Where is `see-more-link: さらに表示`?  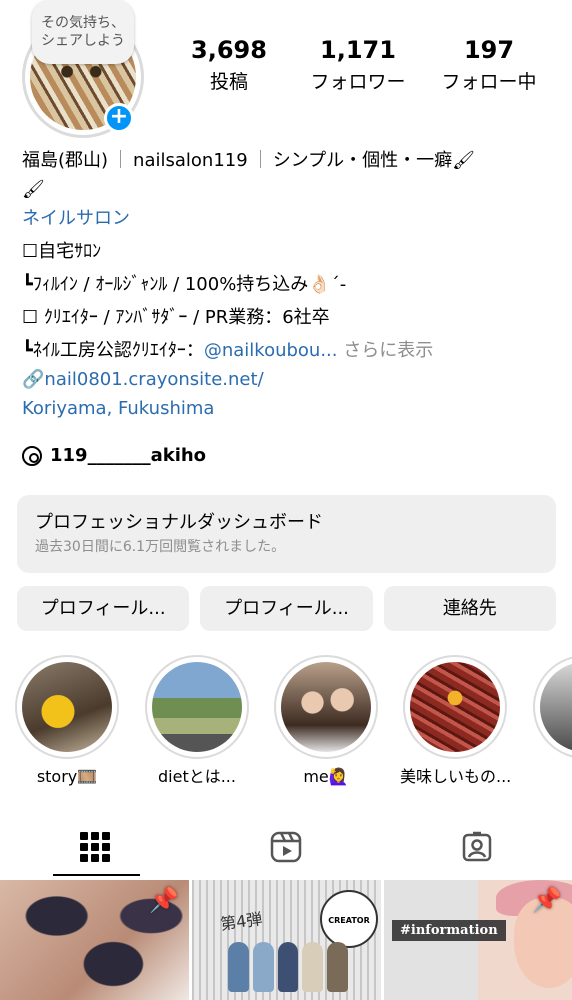
see-more-link: さらに表示 is located at coordinates (388, 350).